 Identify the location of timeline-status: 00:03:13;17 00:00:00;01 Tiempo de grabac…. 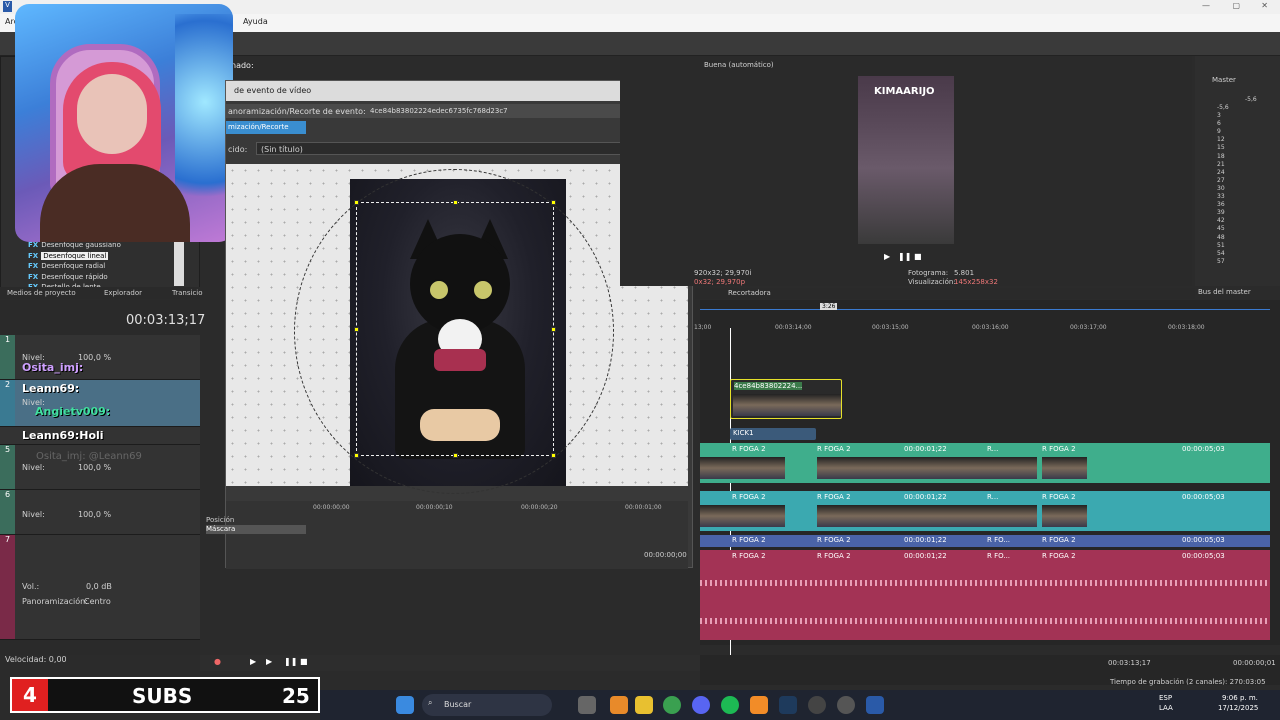
(990, 670).